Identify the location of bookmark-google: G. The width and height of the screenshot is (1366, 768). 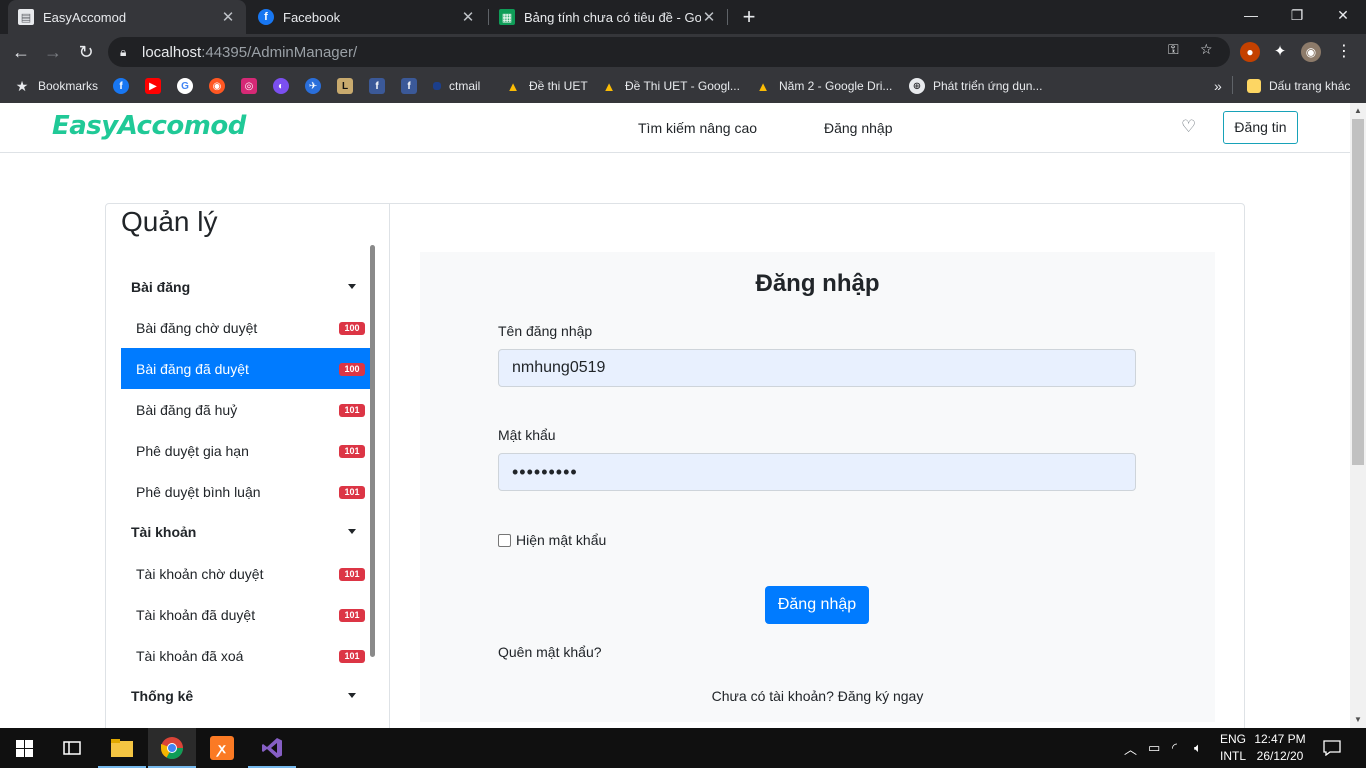
(185, 86).